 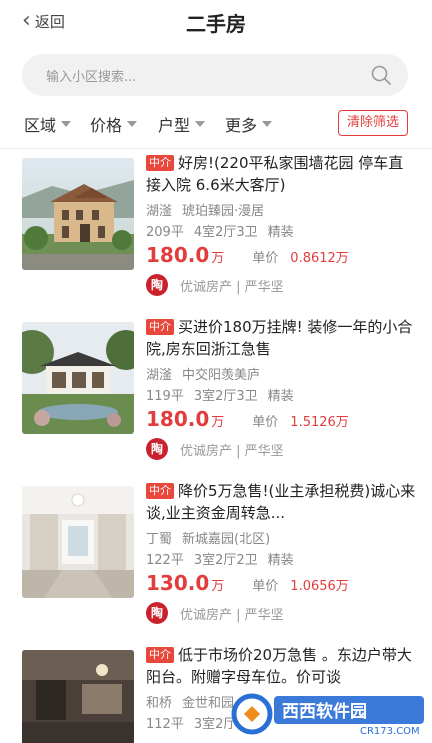 I want to click on watermark-brand: 西西软件园, so click(x=324, y=711).